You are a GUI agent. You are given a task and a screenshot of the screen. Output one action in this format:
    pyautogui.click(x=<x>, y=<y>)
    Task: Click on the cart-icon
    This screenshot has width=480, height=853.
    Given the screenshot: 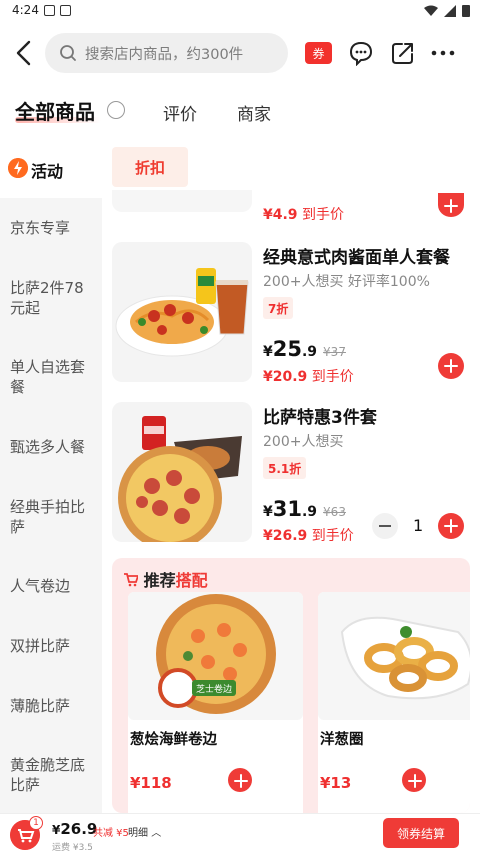 What is the action you would take?
    pyautogui.click(x=132, y=580)
    